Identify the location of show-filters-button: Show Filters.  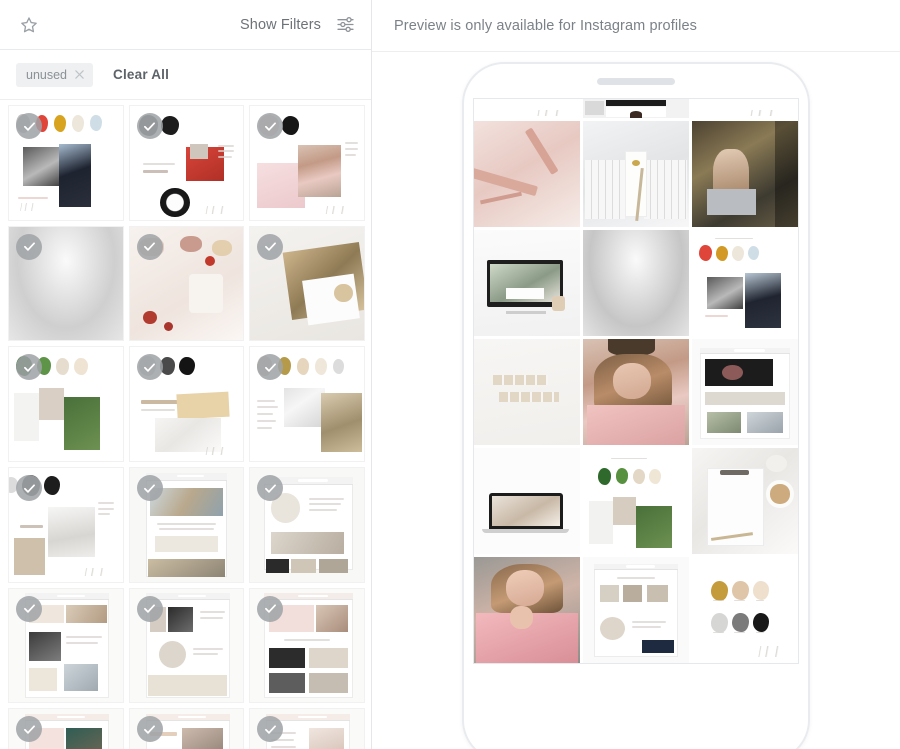
(280, 25).